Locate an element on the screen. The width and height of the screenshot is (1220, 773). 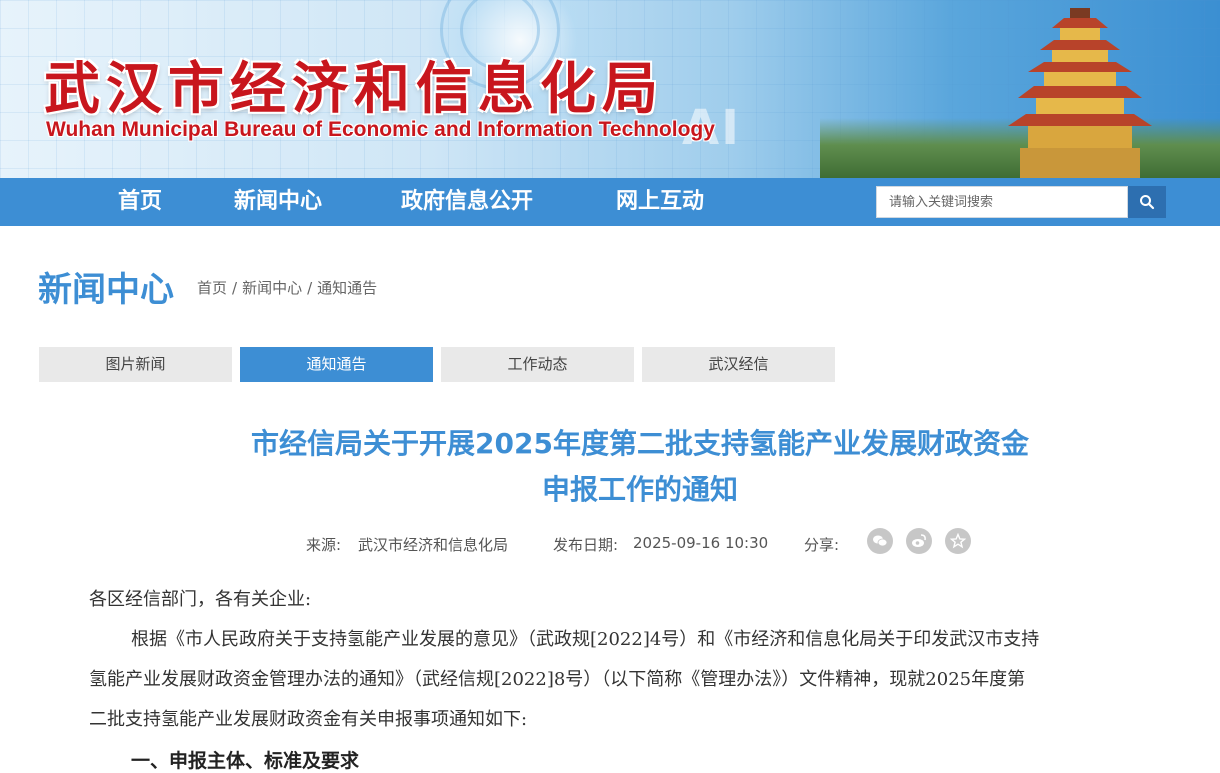
yellow-crane-tower-image is located at coordinates (1080, 93).